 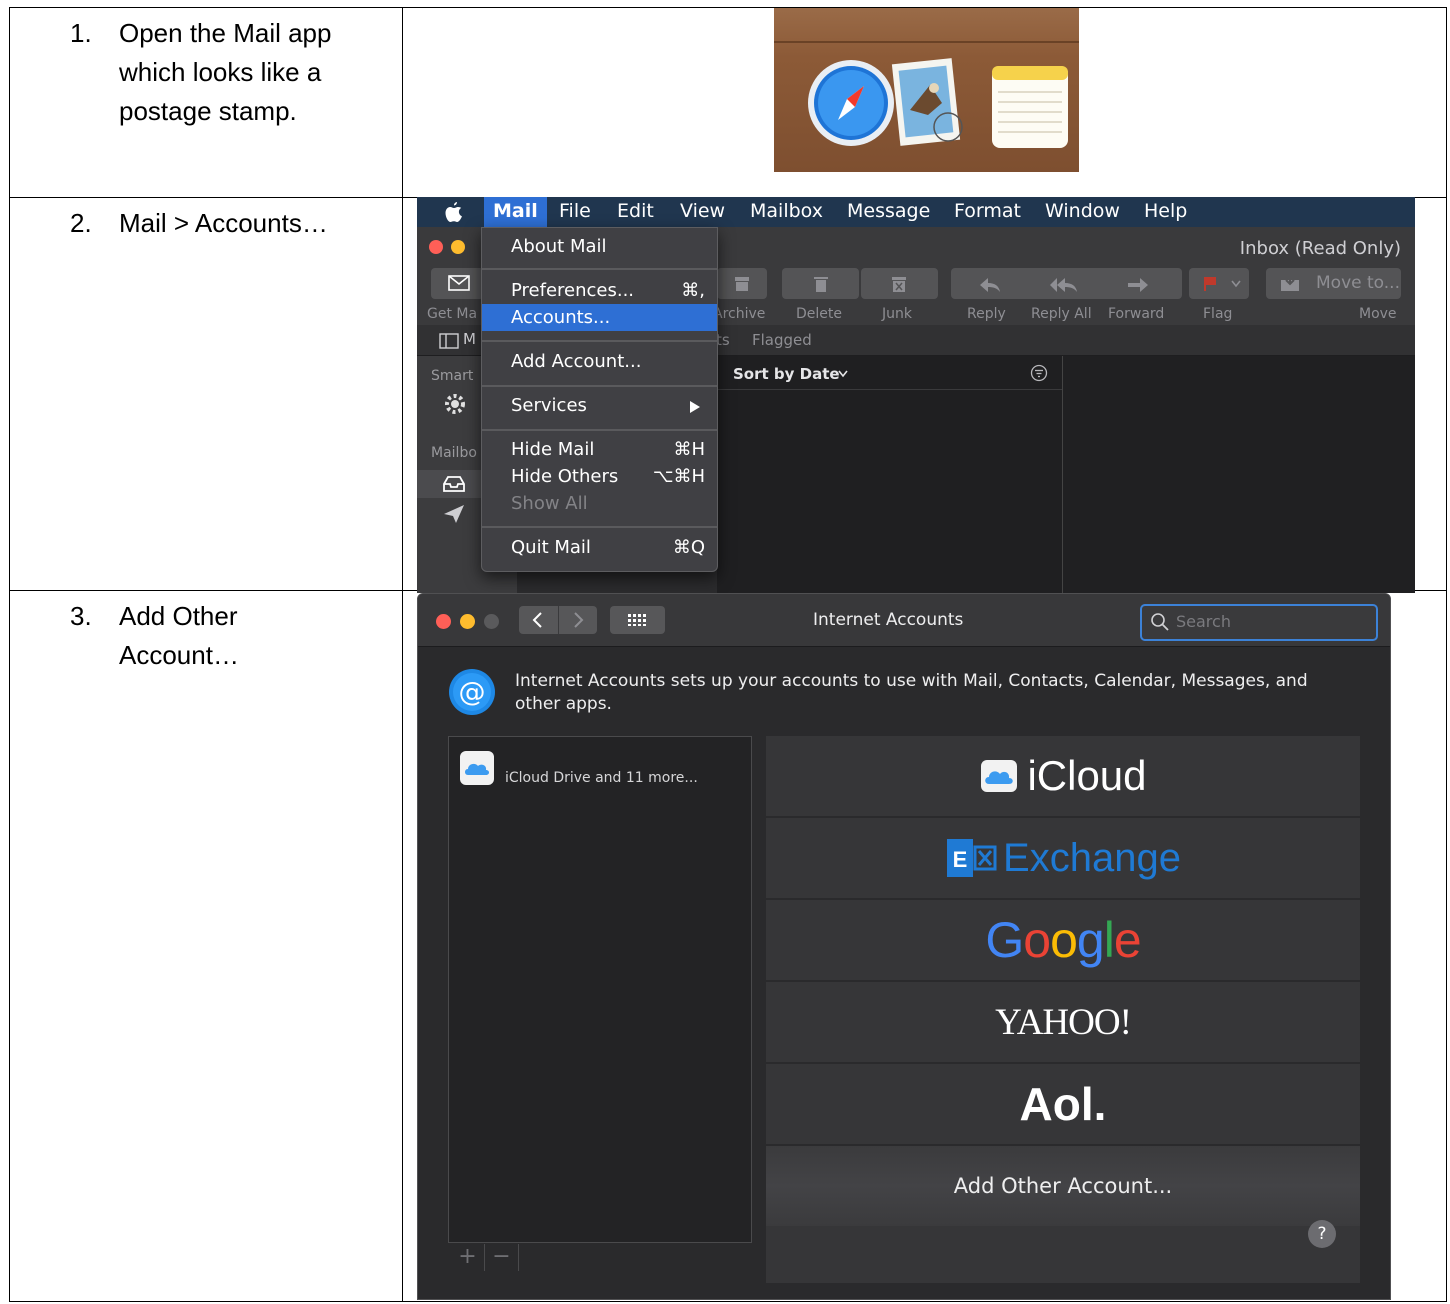 What do you see at coordinates (742, 283) in the screenshot?
I see `archive-button` at bounding box center [742, 283].